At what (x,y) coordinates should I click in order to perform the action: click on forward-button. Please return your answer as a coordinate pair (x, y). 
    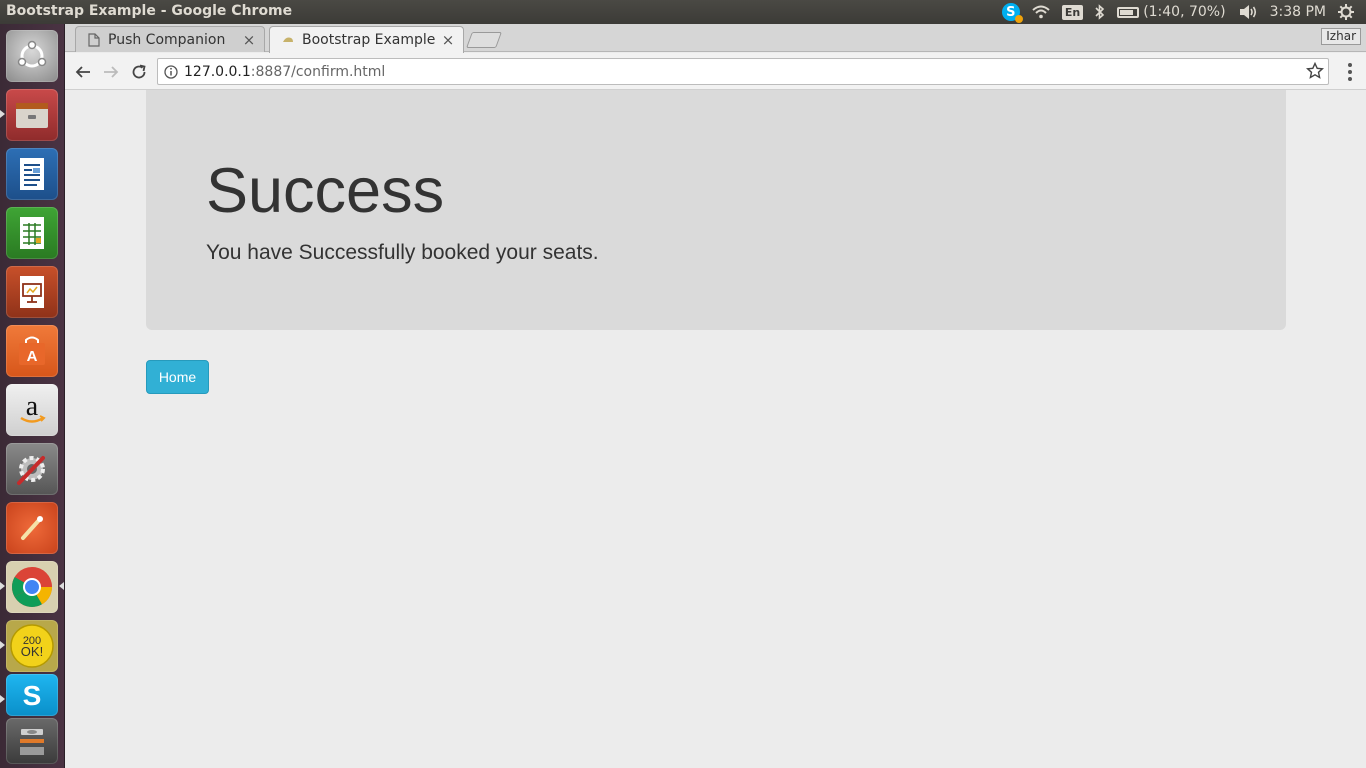
    Looking at the image, I should click on (111, 72).